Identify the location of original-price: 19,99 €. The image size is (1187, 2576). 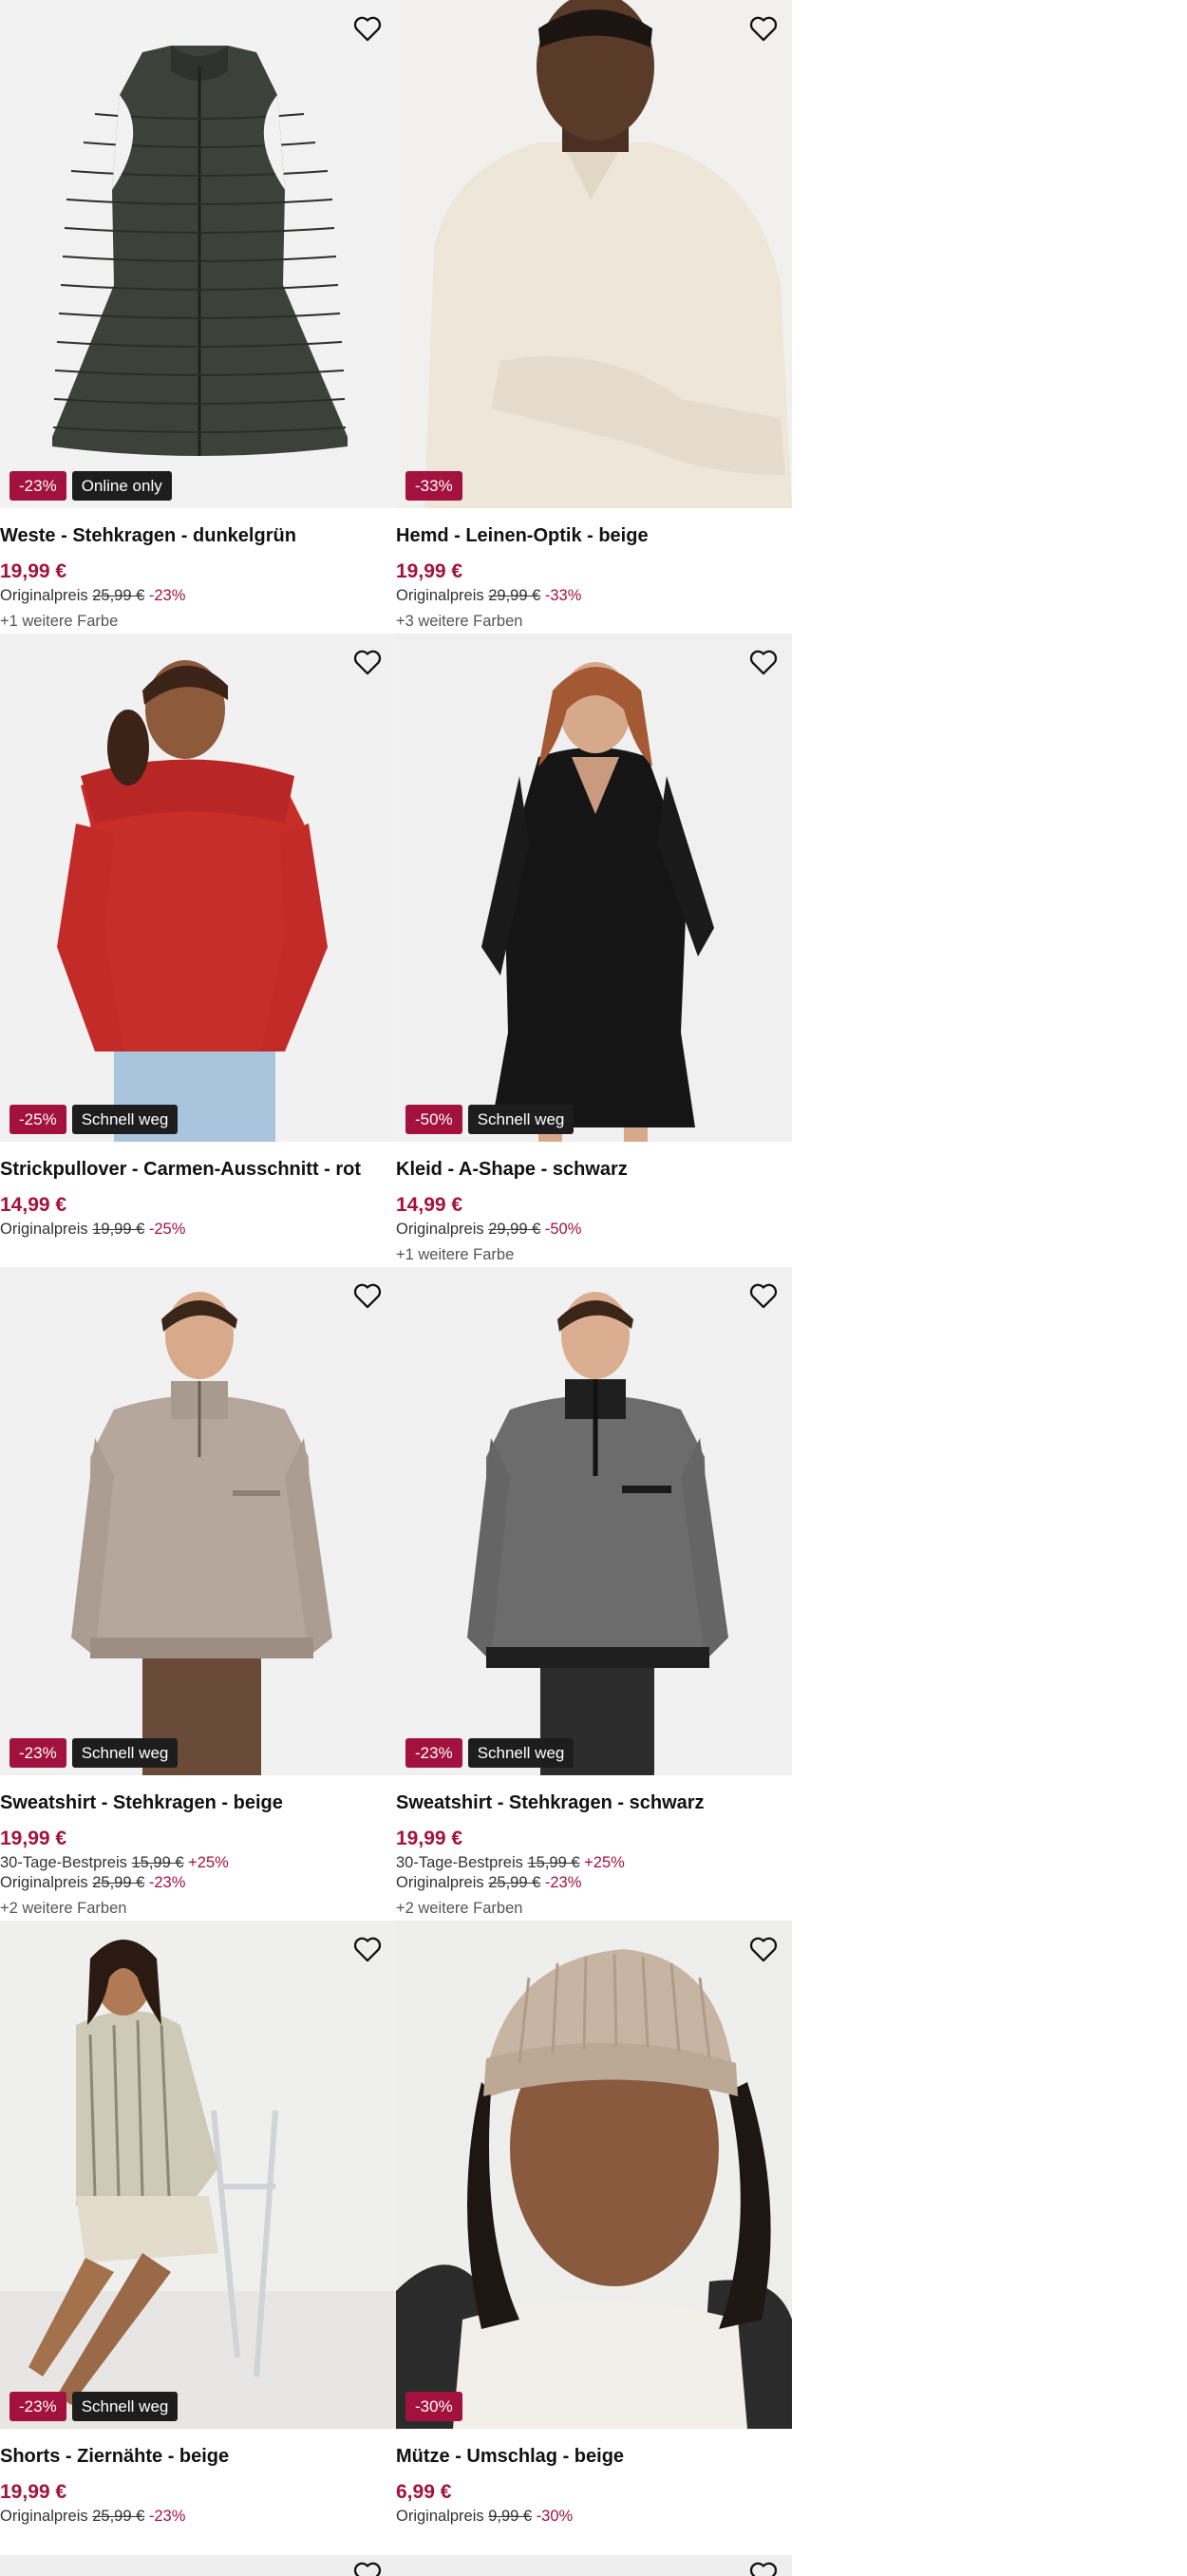
(118, 1229).